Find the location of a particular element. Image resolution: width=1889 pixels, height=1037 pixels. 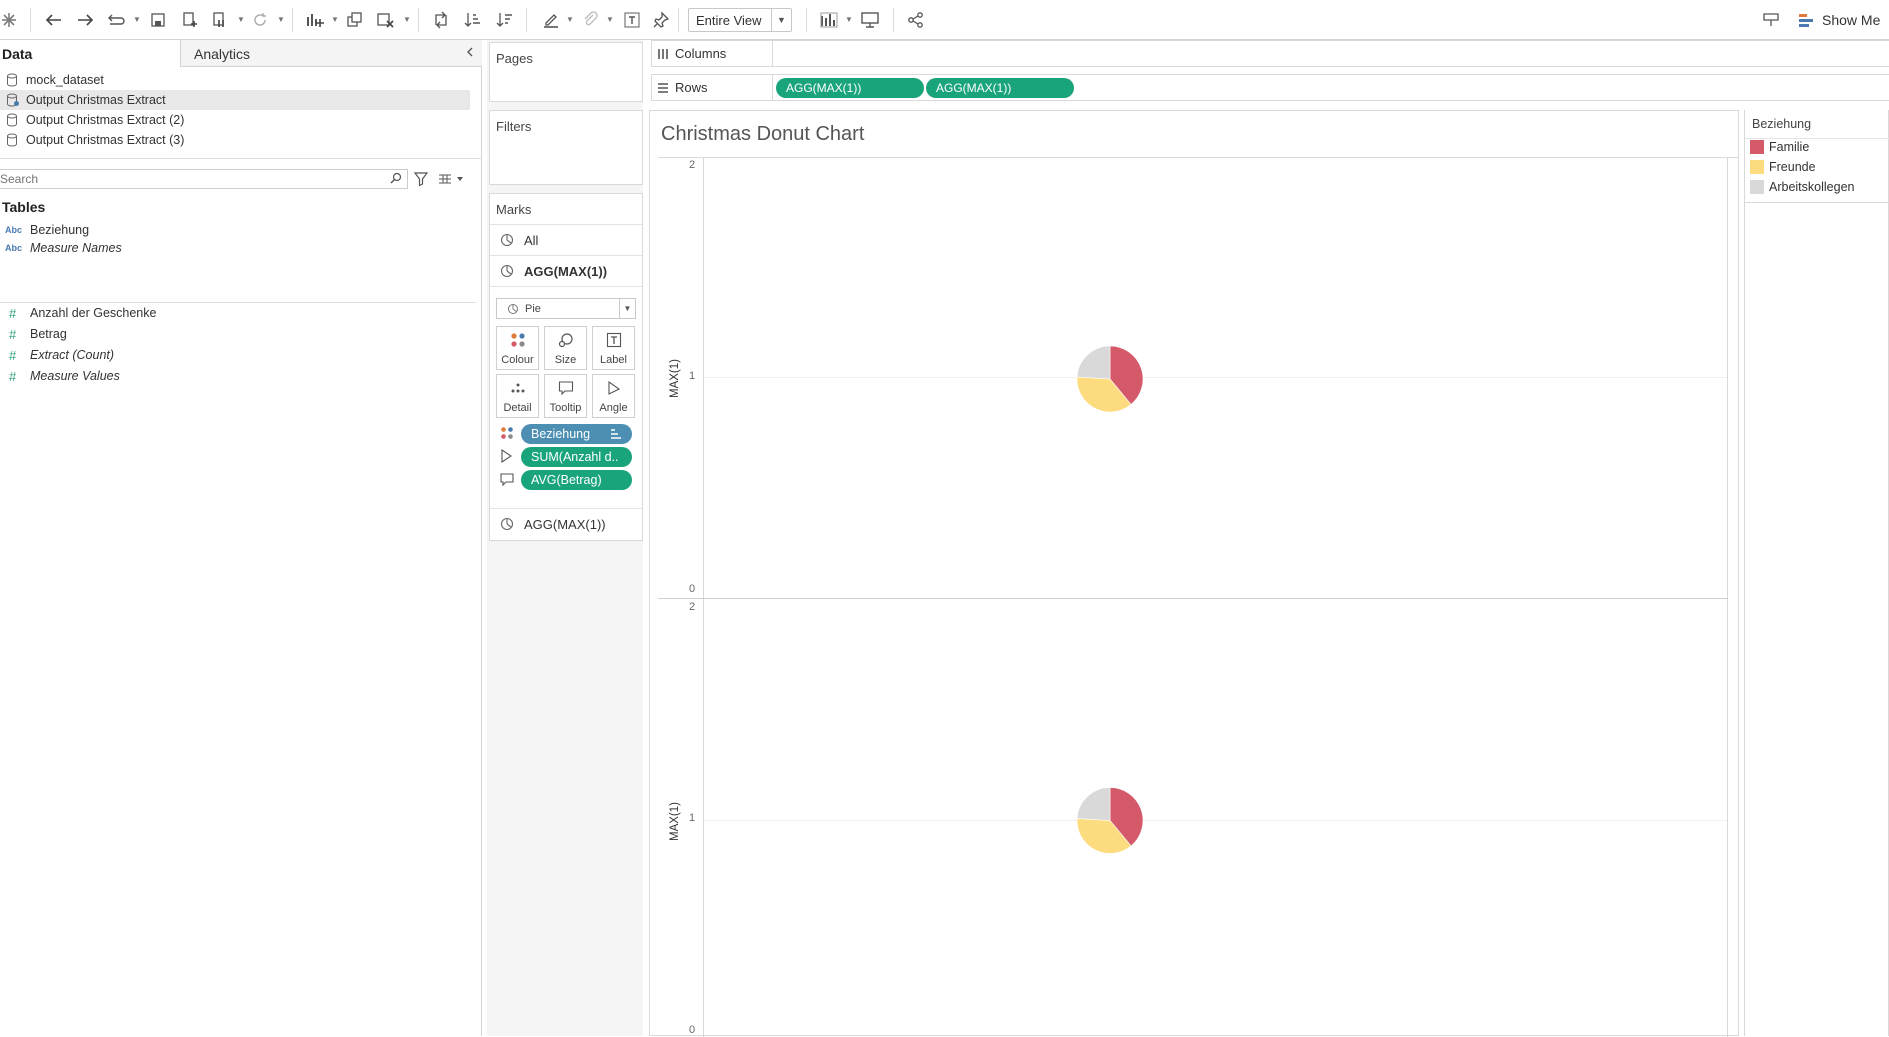

refresh-icon is located at coordinates (260, 20).